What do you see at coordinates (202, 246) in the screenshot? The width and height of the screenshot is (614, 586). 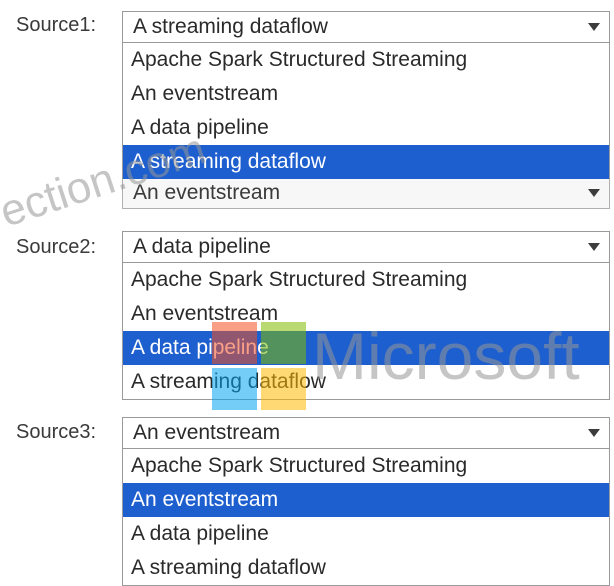 I see `source2-selected-value: A data pipeline` at bounding box center [202, 246].